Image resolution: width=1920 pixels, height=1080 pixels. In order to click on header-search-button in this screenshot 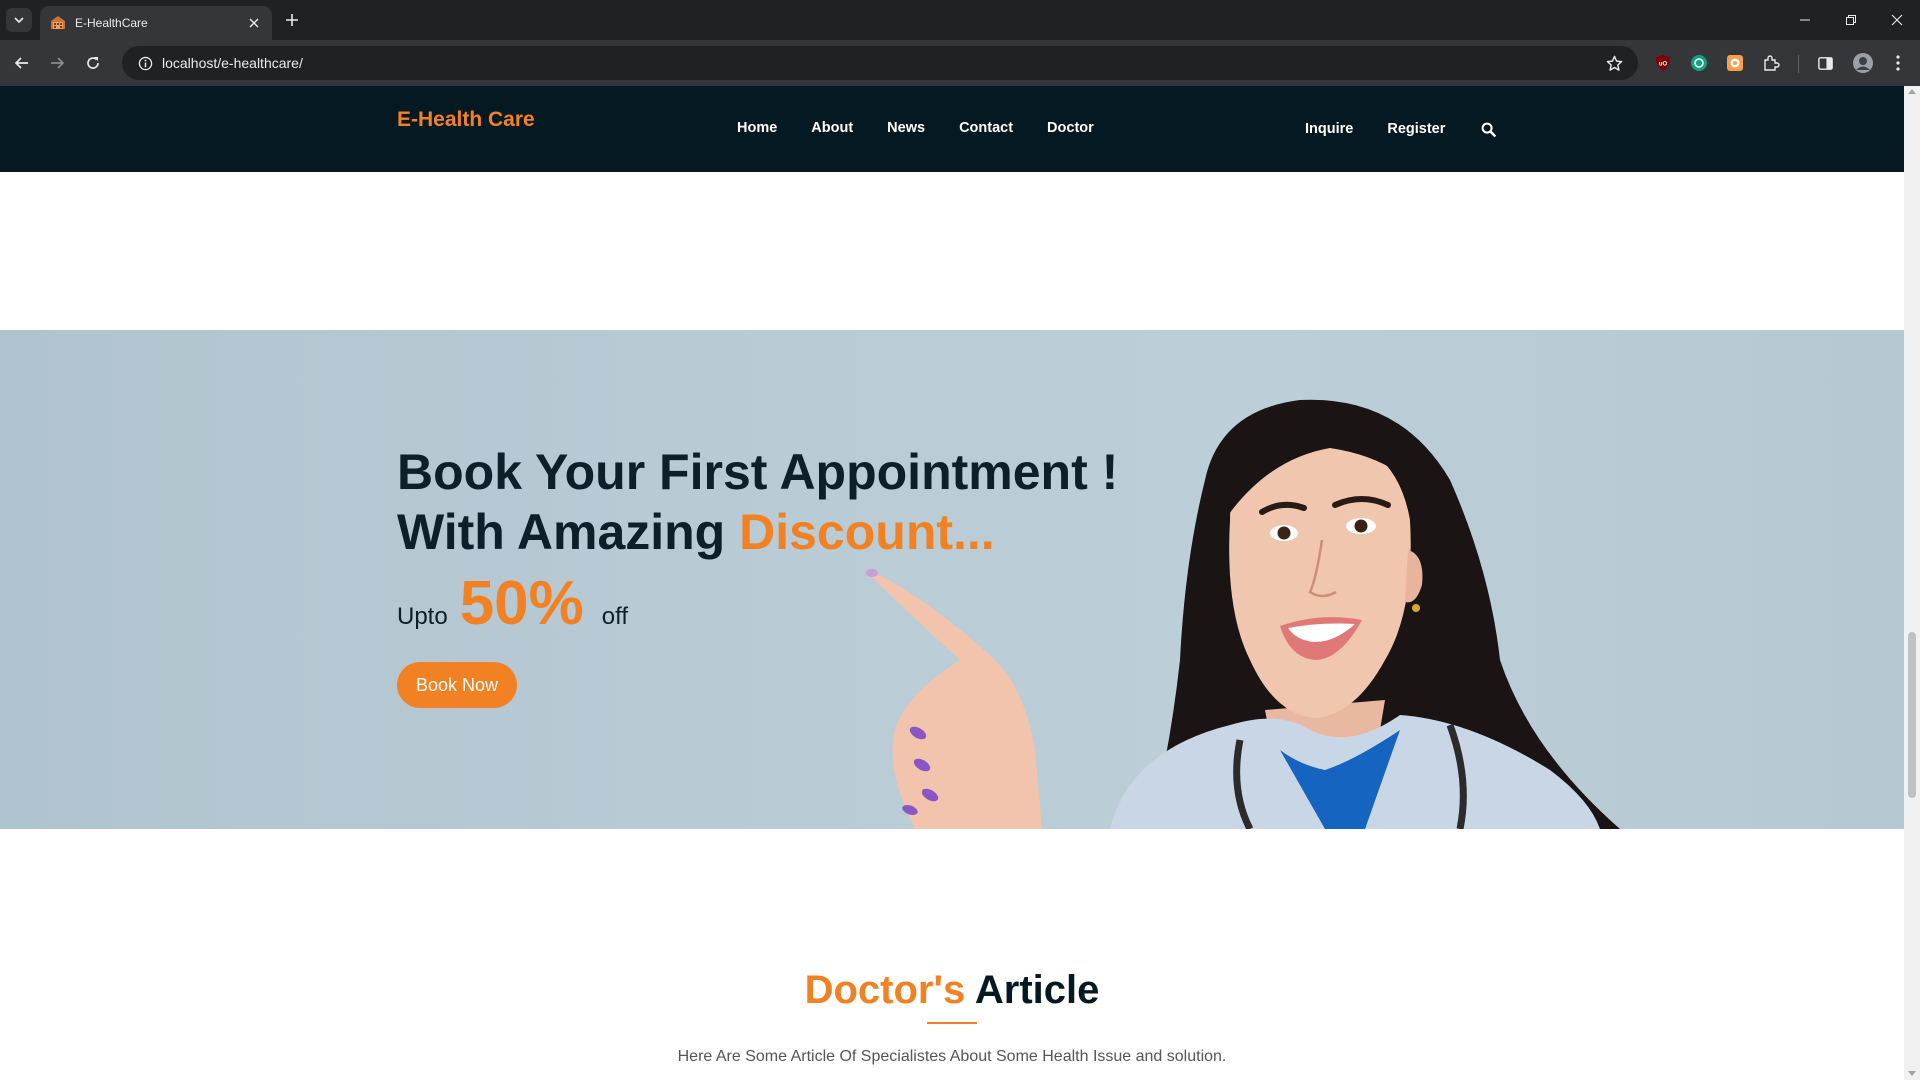, I will do `click(1488, 129)`.